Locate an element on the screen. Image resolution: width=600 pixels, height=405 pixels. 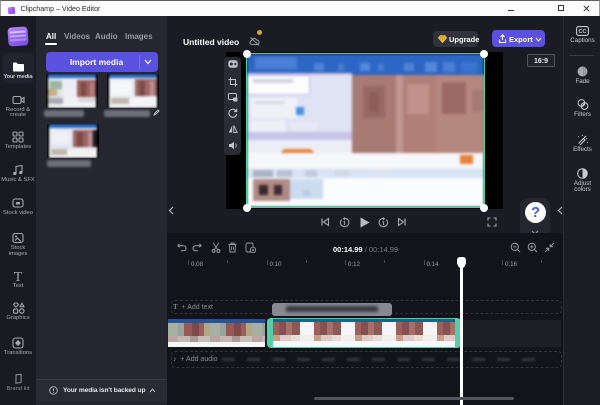
svg-text: CC is located at coordinates (583, 32).